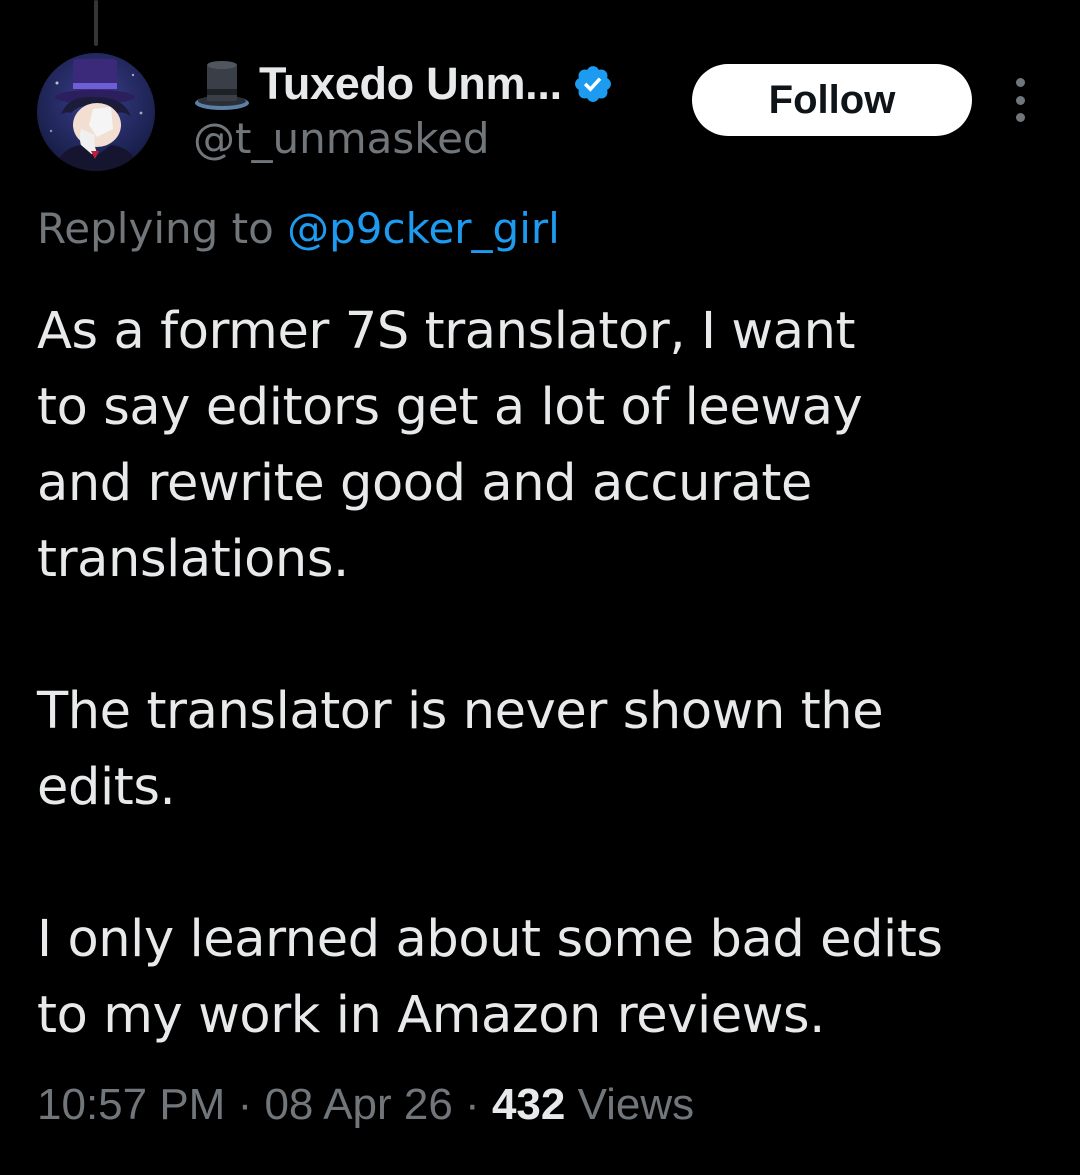 This screenshot has height=1175, width=1080. I want to click on tweet-line: and rewrite good and accurate, so click(424, 483).